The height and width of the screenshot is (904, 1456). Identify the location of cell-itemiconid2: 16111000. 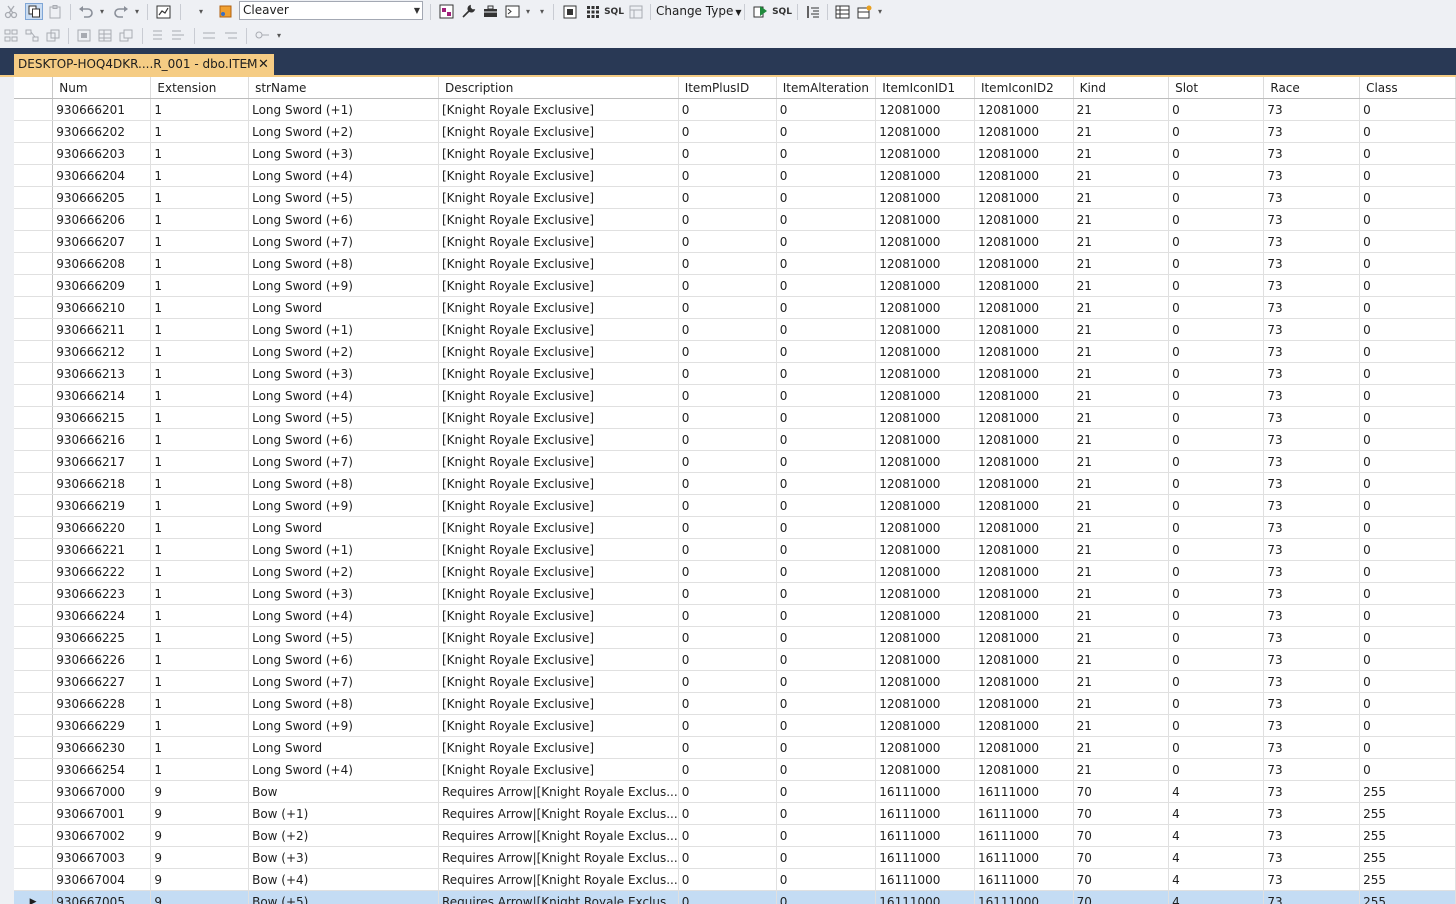
(1024, 879).